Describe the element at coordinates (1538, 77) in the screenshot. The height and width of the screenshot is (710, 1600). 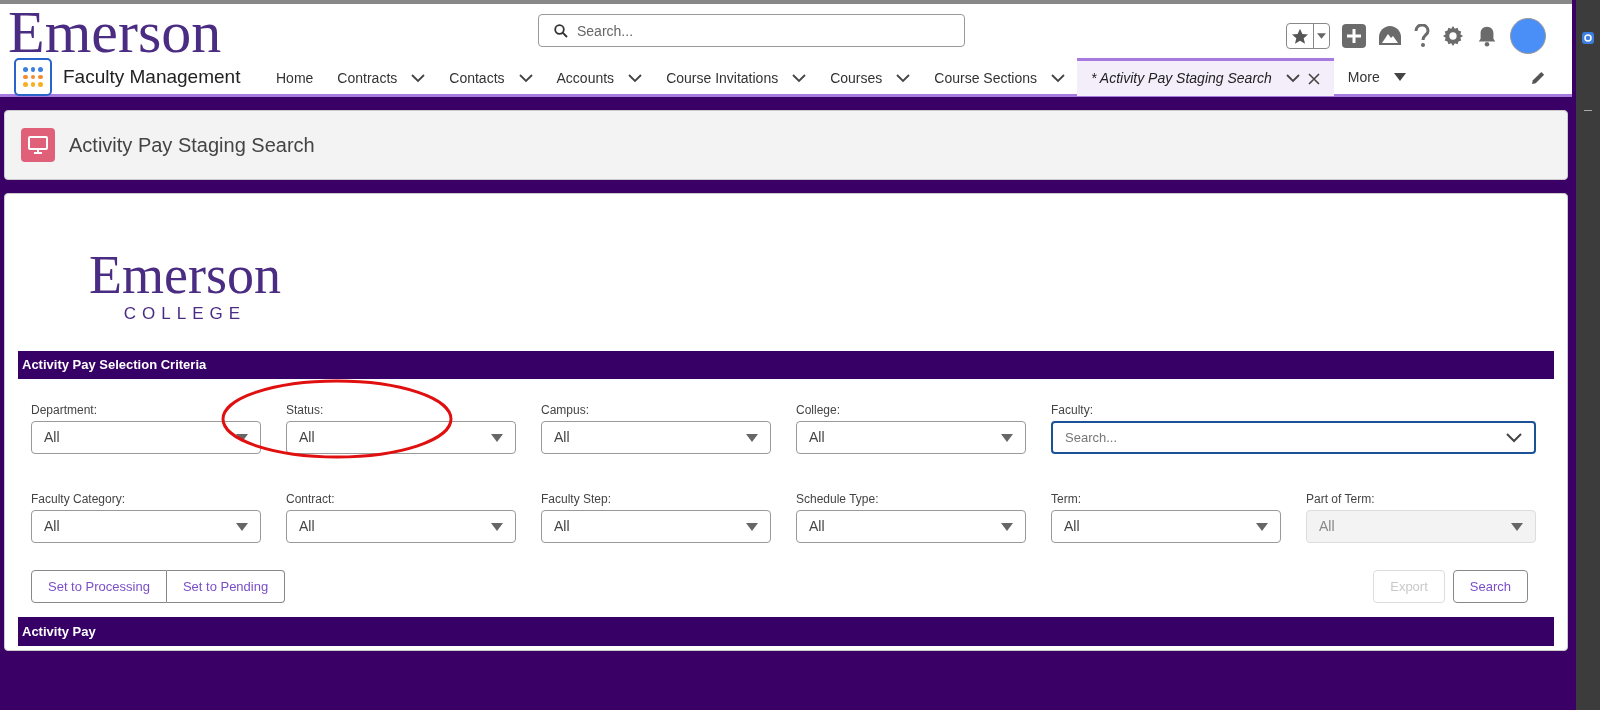
I see `edit-icon` at that location.